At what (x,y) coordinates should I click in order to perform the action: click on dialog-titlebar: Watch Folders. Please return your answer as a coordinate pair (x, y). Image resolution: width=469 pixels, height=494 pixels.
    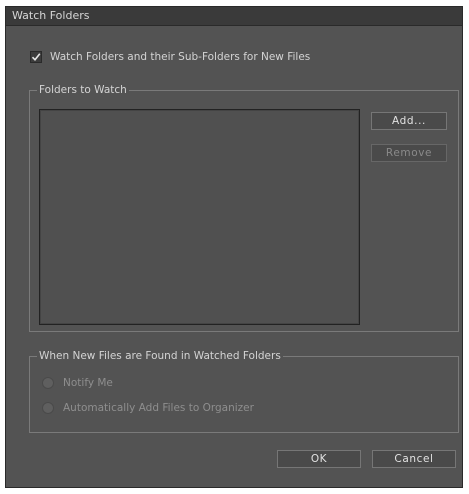
    Looking at the image, I should click on (234, 16).